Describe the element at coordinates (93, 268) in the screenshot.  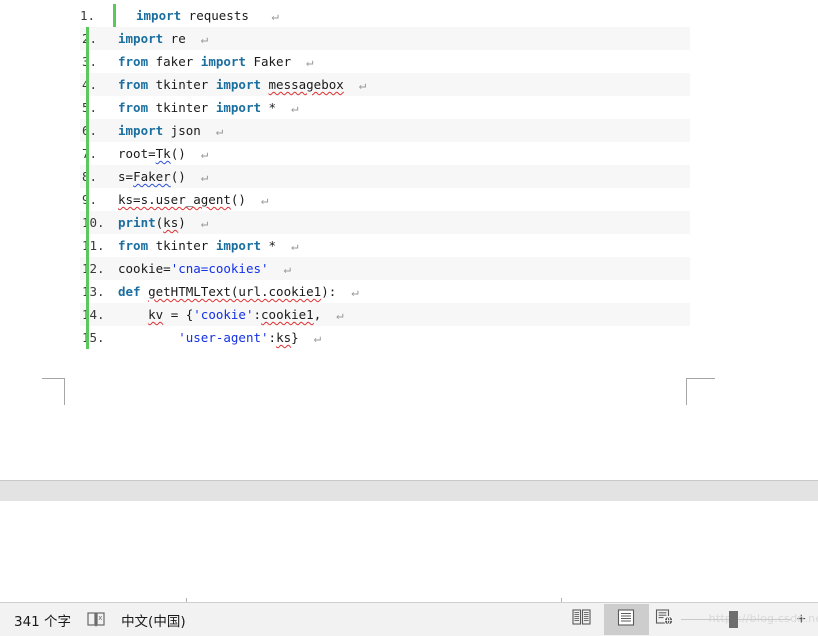
I see `line-number: 12.` at that location.